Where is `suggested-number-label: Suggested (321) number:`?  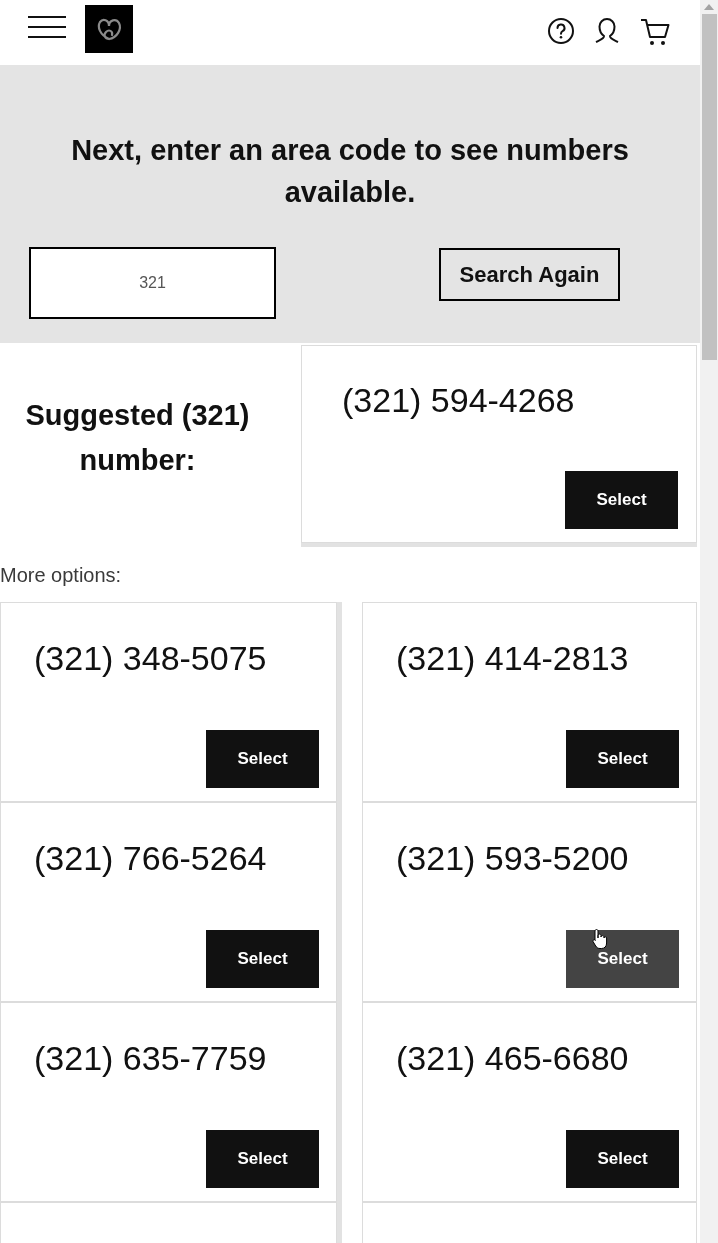
suggested-number-label: Suggested (321) number: is located at coordinates (137, 437).